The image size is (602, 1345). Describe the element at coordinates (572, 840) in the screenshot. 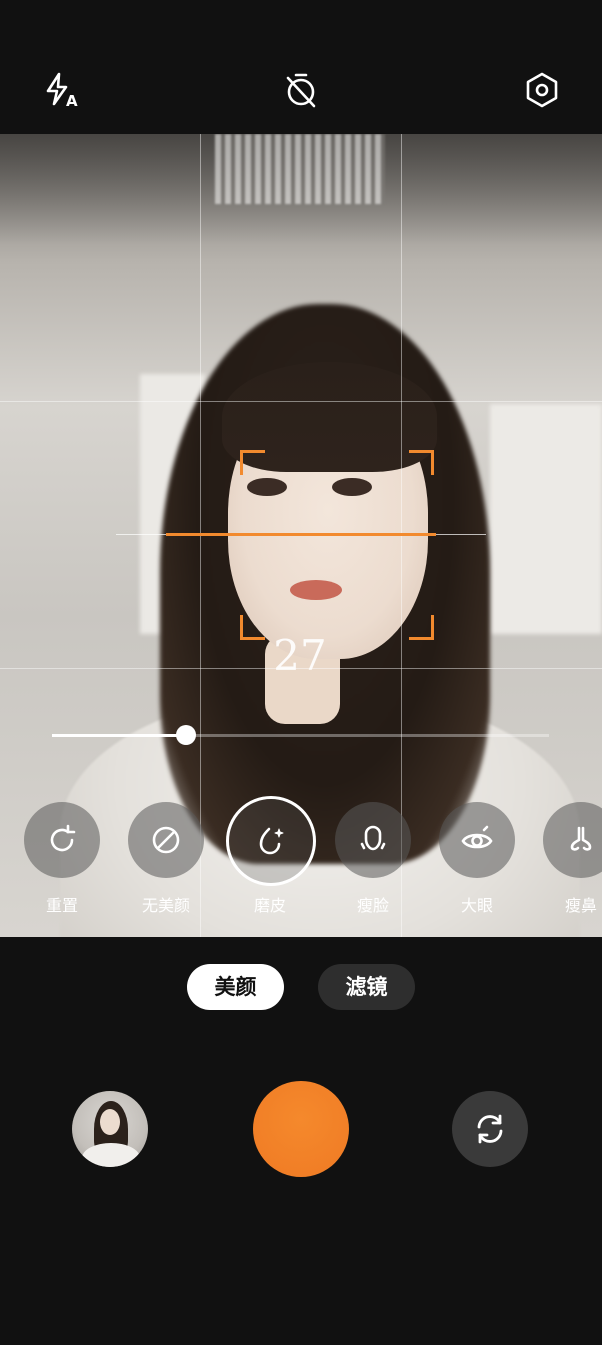

I see `slim-nose-icon` at that location.